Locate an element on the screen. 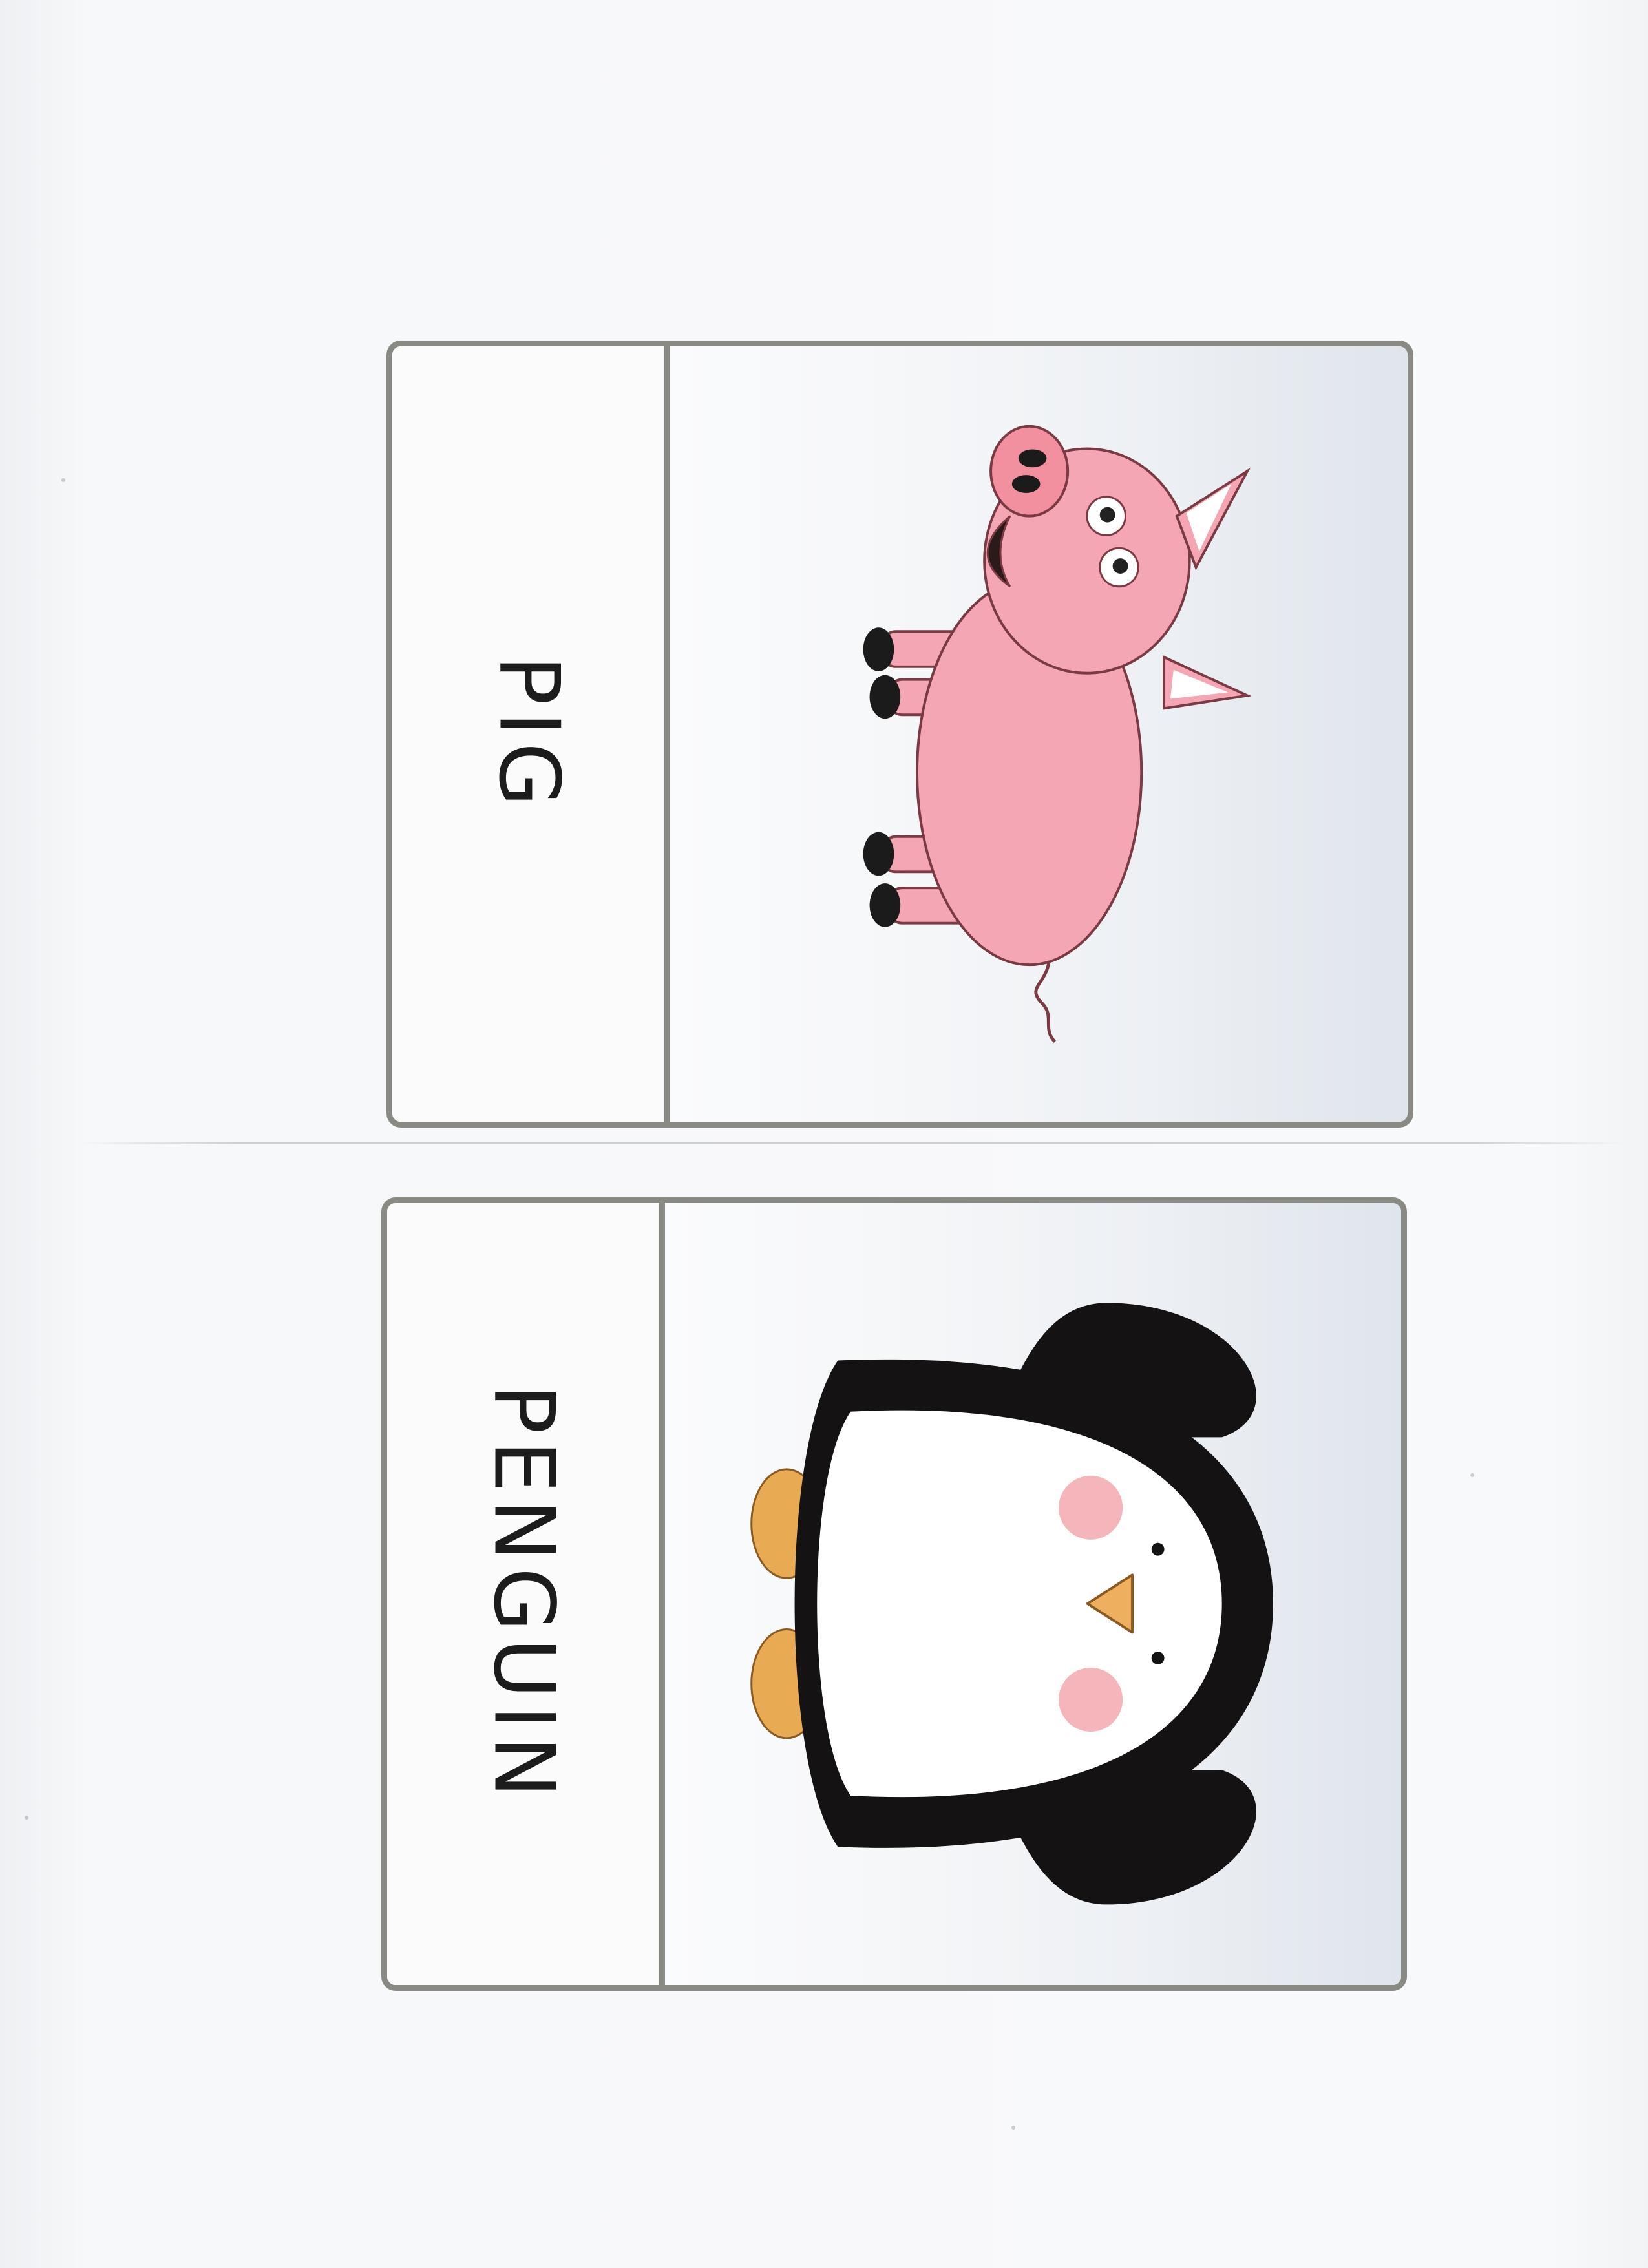 The width and height of the screenshot is (1648, 2268). word-panel: PIG is located at coordinates (531, 734).